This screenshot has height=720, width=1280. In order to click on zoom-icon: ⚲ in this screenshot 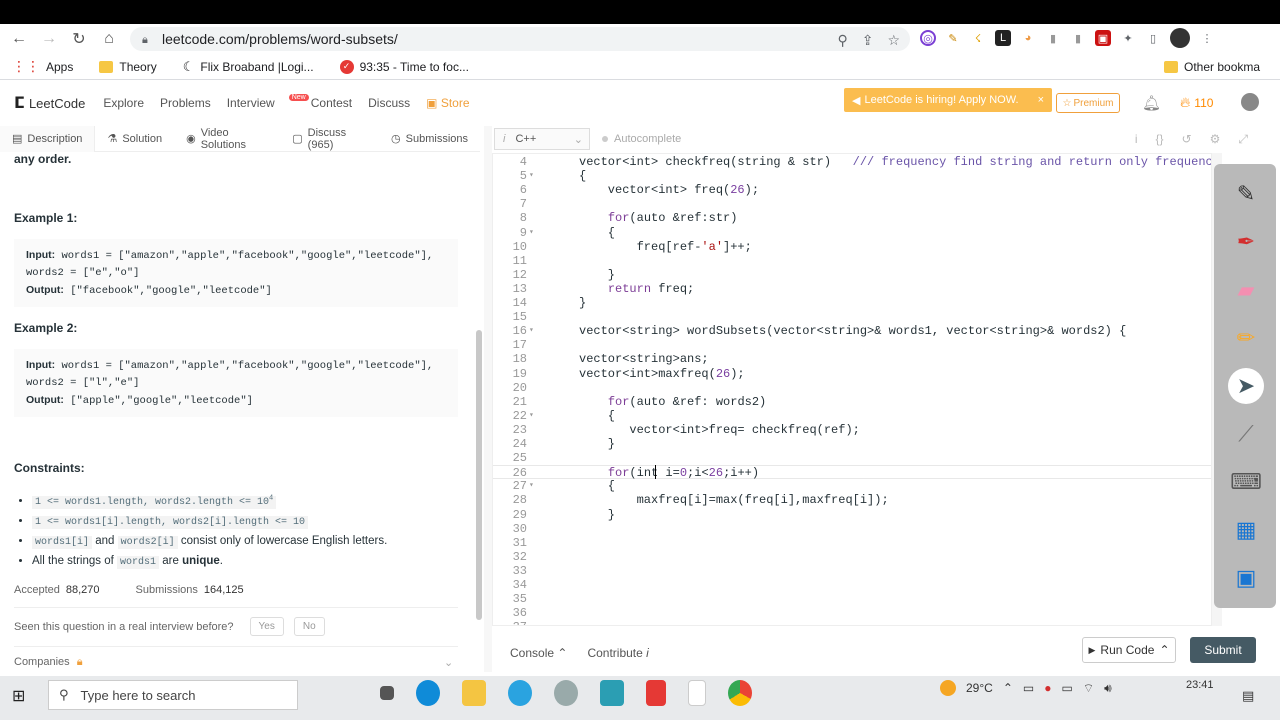, I will do `click(842, 40)`.